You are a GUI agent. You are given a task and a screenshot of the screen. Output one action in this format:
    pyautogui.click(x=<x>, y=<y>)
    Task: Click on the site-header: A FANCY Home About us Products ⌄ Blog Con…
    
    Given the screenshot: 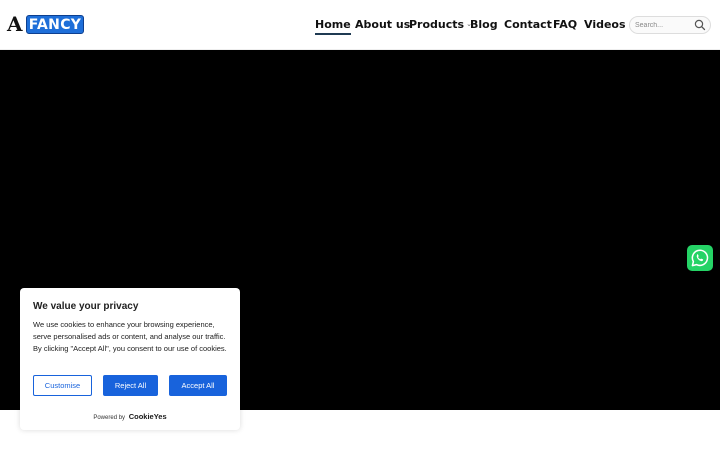 What is the action you would take?
    pyautogui.click(x=360, y=25)
    